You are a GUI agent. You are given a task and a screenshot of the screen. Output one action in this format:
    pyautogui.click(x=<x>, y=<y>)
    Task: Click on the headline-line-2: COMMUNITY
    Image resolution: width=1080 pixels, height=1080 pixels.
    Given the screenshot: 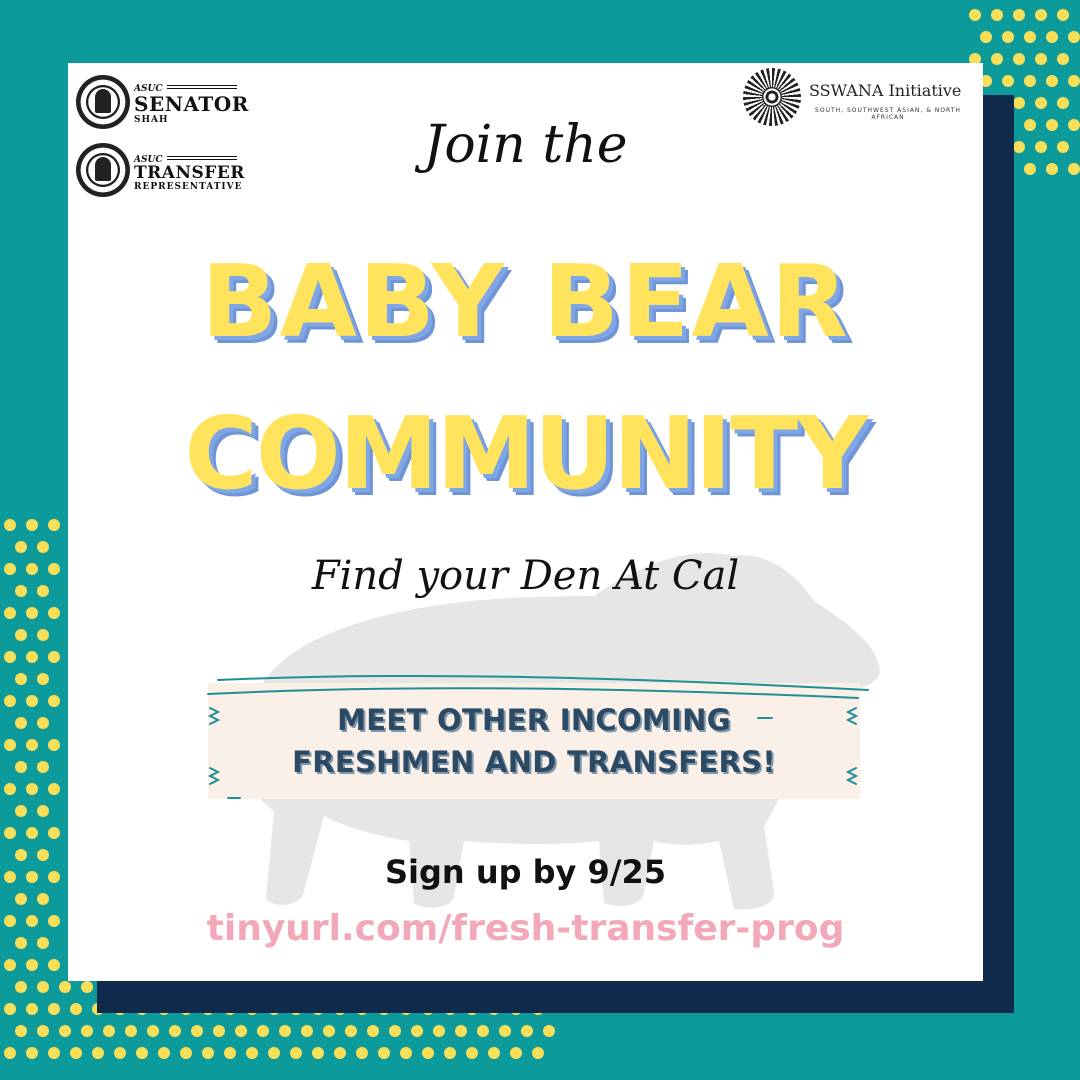 What is the action you would take?
    pyautogui.click(x=526, y=453)
    